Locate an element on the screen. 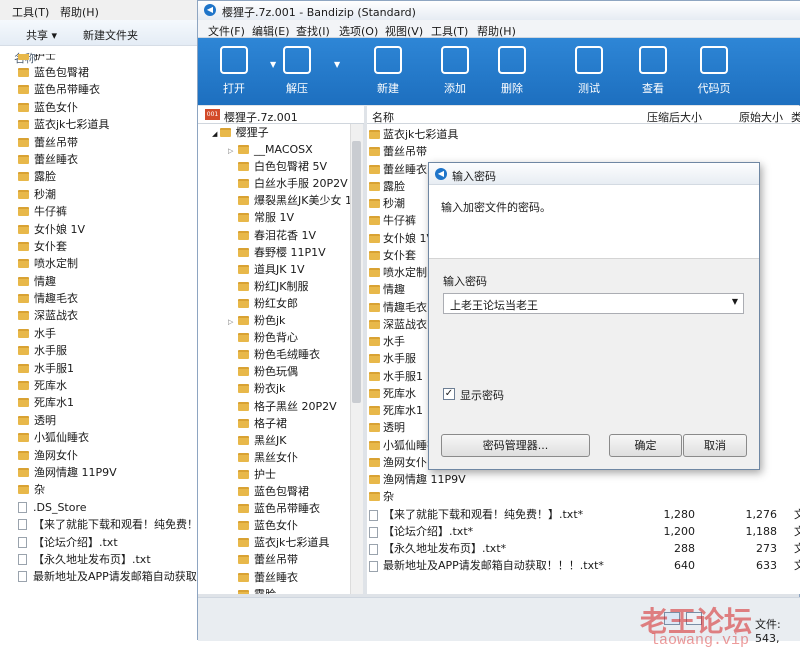 Image resolution: width=800 pixels, height=659 pixels. explorer-list-item: 蓝衣jk七彩道具 is located at coordinates (109, 124).